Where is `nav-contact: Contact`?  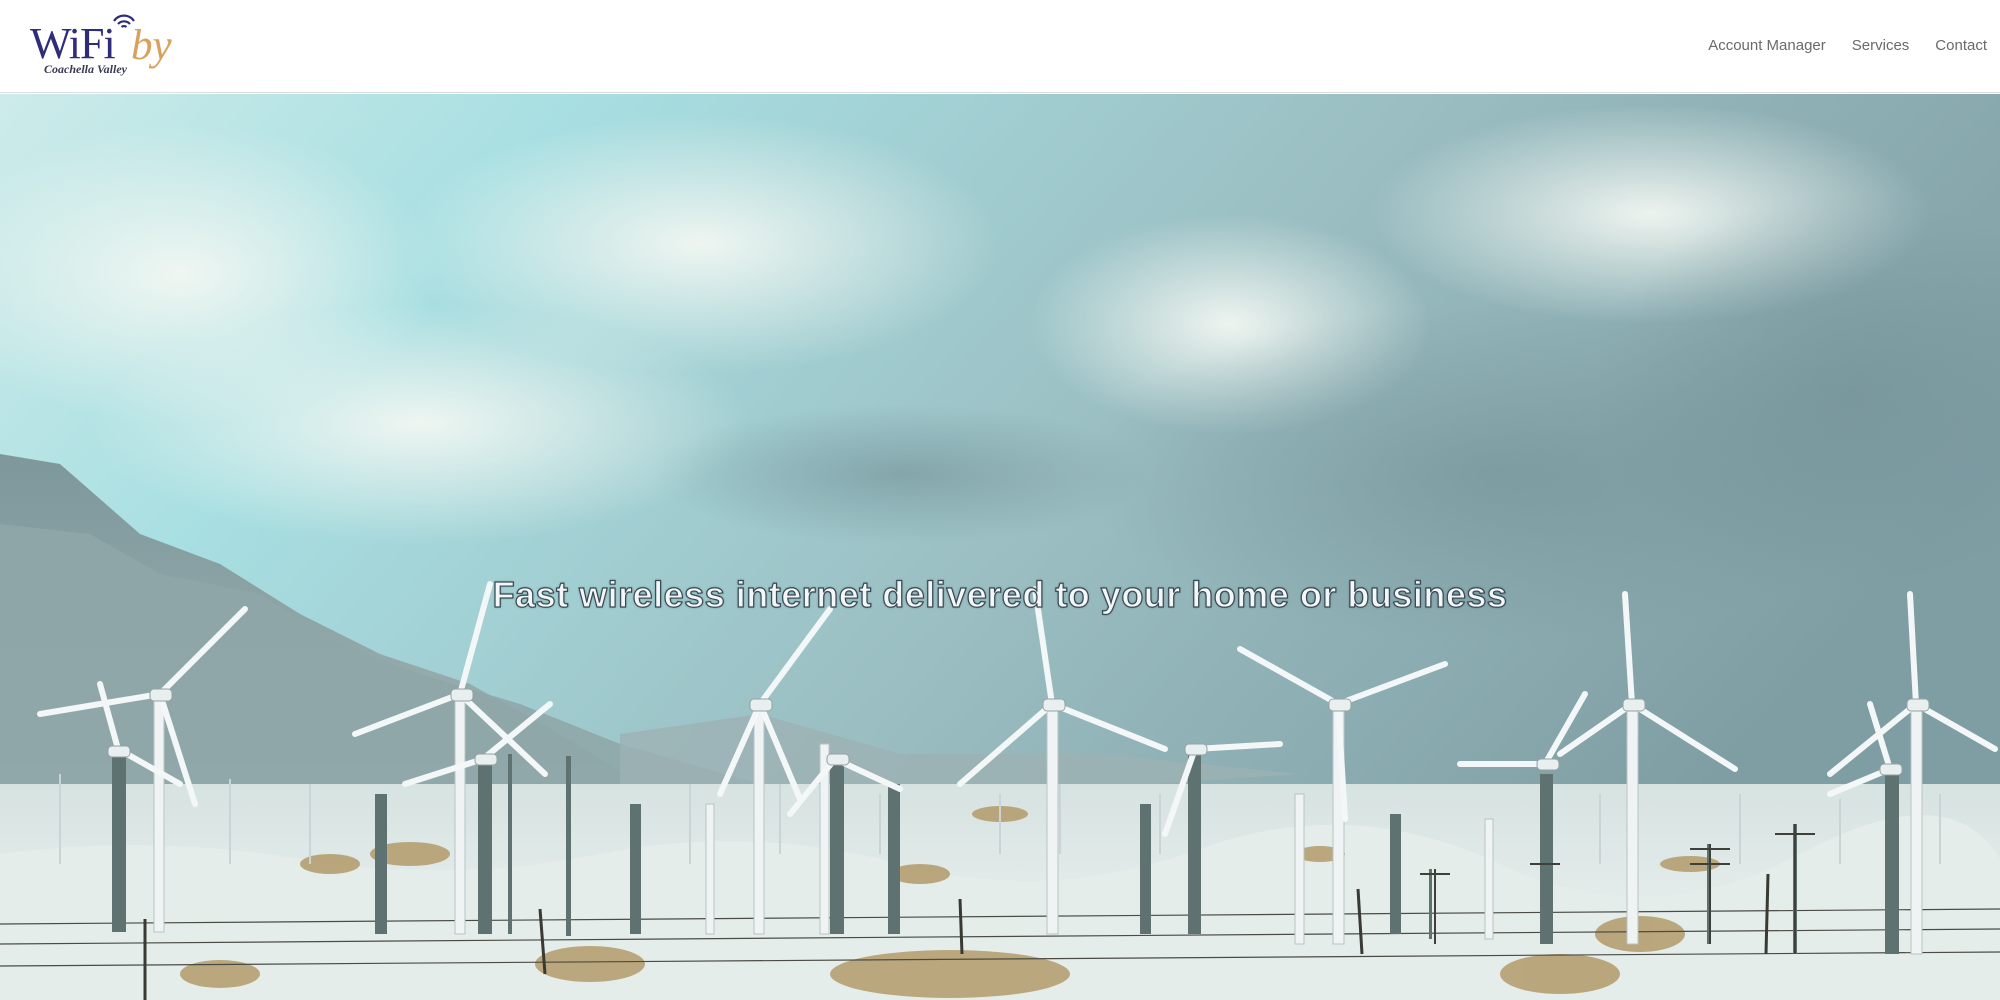 nav-contact: Contact is located at coordinates (1961, 46).